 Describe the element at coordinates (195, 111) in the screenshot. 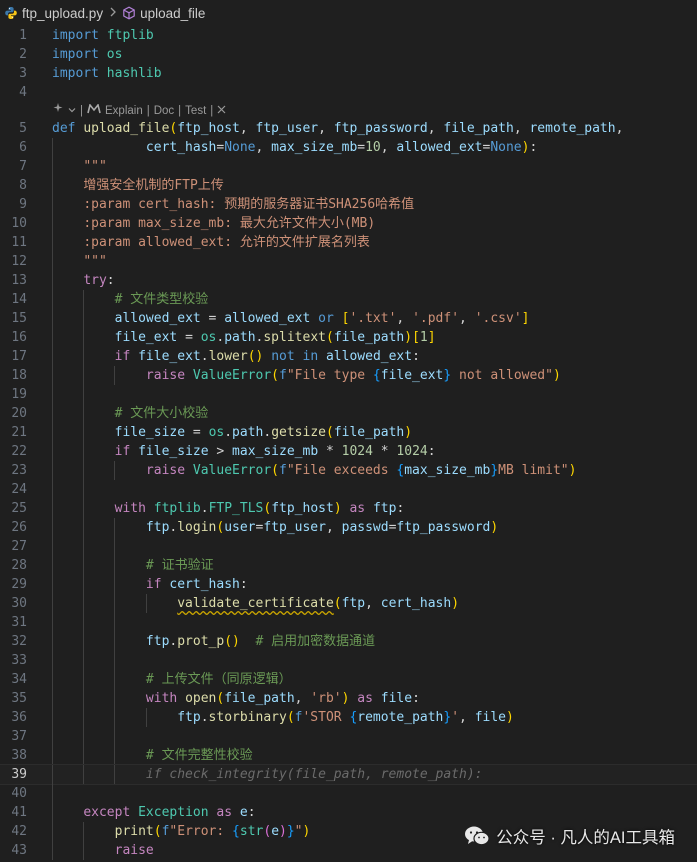

I see `codelens-test: Test` at that location.